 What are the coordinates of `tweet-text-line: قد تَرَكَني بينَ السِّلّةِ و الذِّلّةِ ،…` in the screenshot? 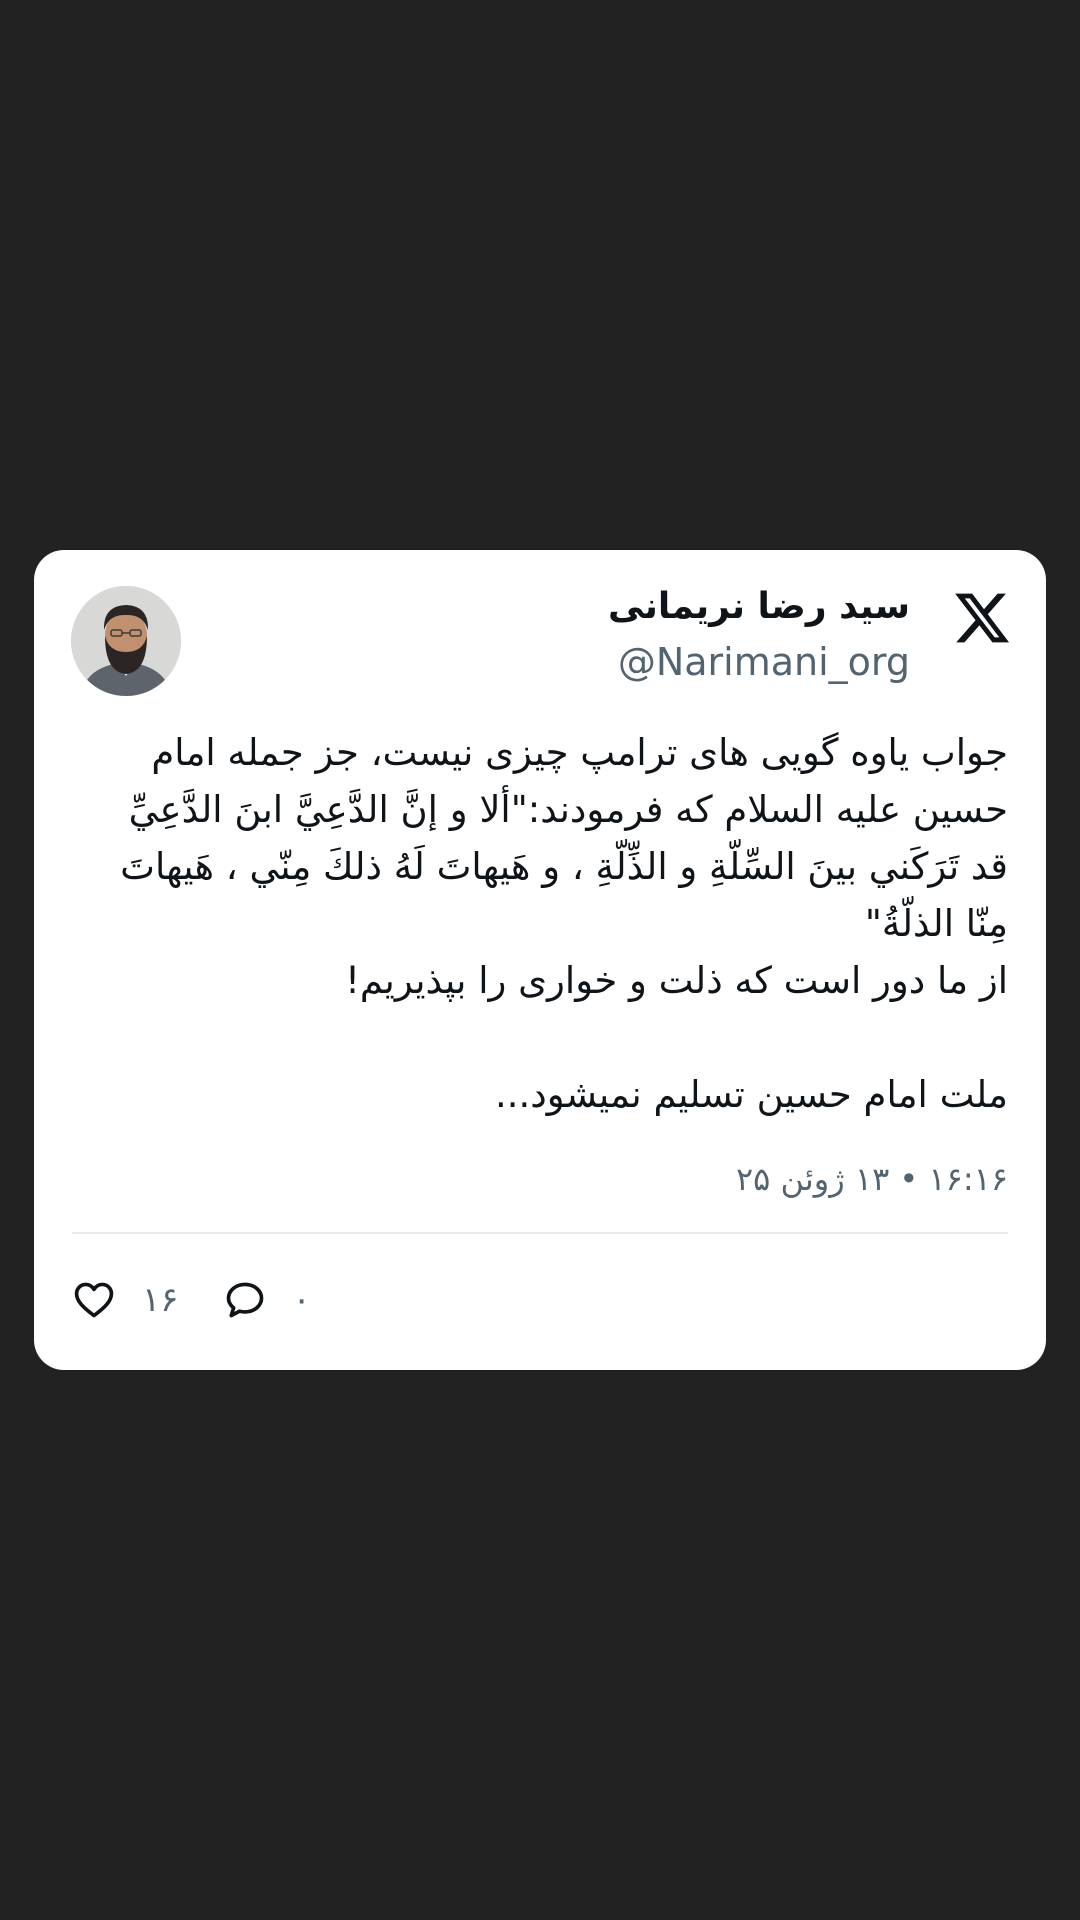 It's located at (564, 866).